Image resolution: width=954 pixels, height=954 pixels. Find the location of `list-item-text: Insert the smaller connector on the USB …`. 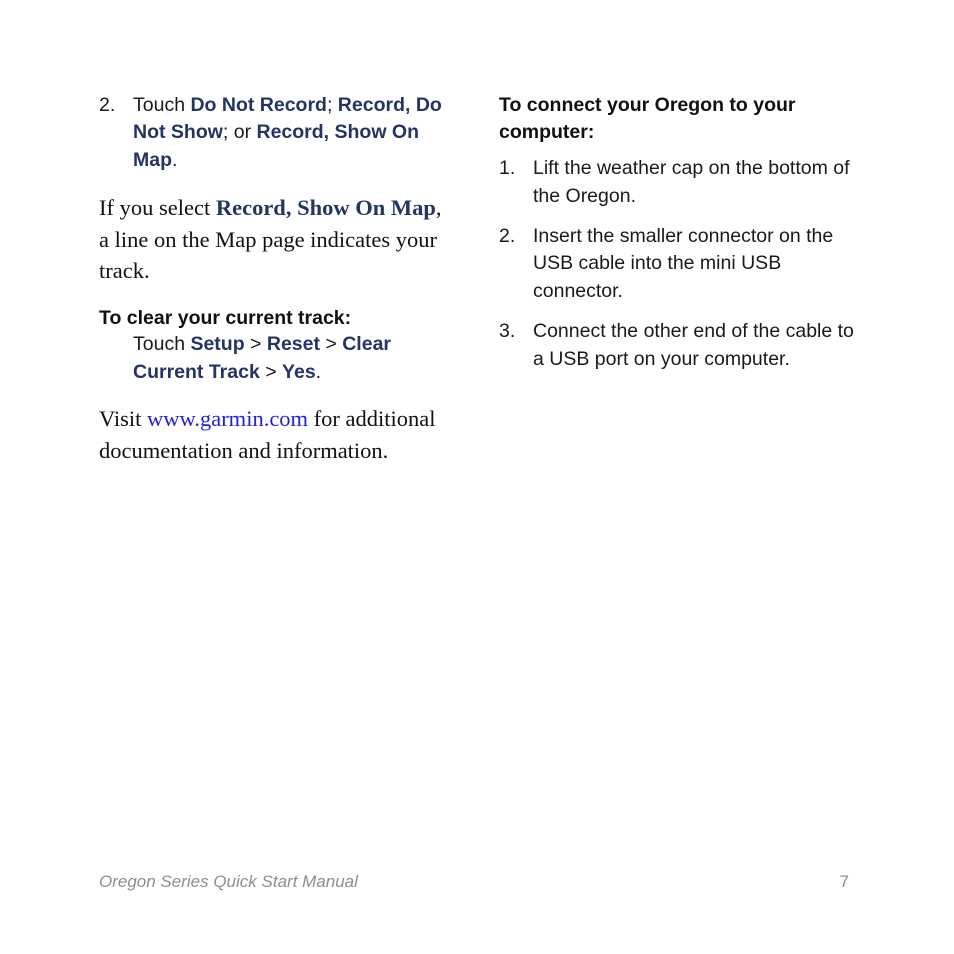

list-item-text: Insert the smaller connector on the USB … is located at coordinates (683, 263).